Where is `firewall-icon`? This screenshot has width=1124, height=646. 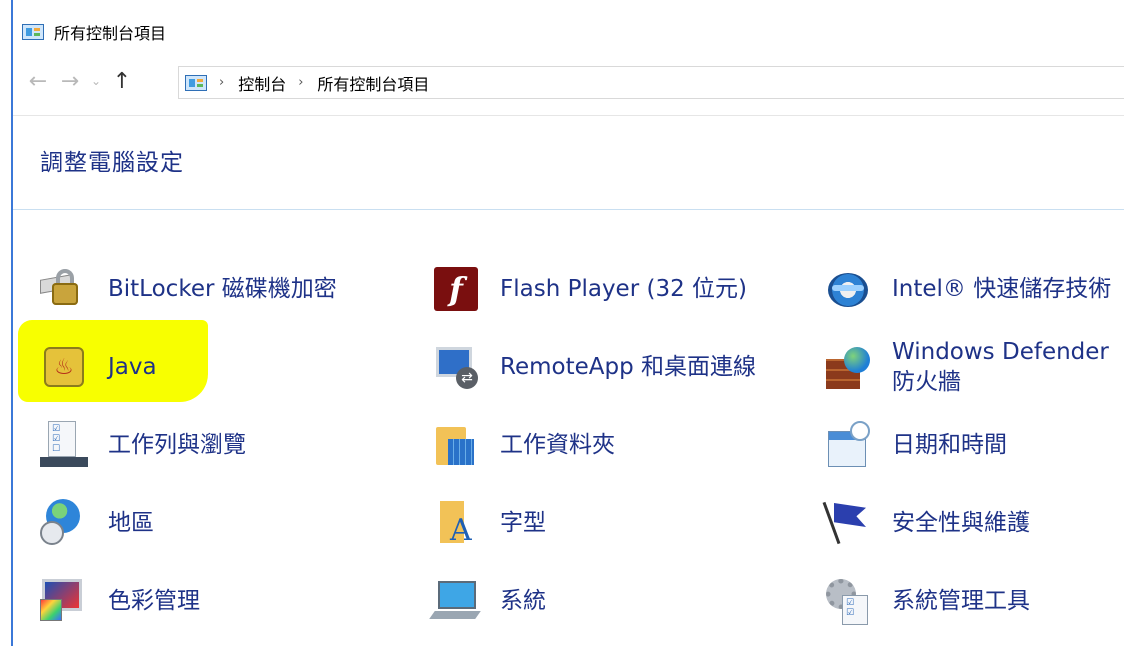
firewall-icon is located at coordinates (848, 369).